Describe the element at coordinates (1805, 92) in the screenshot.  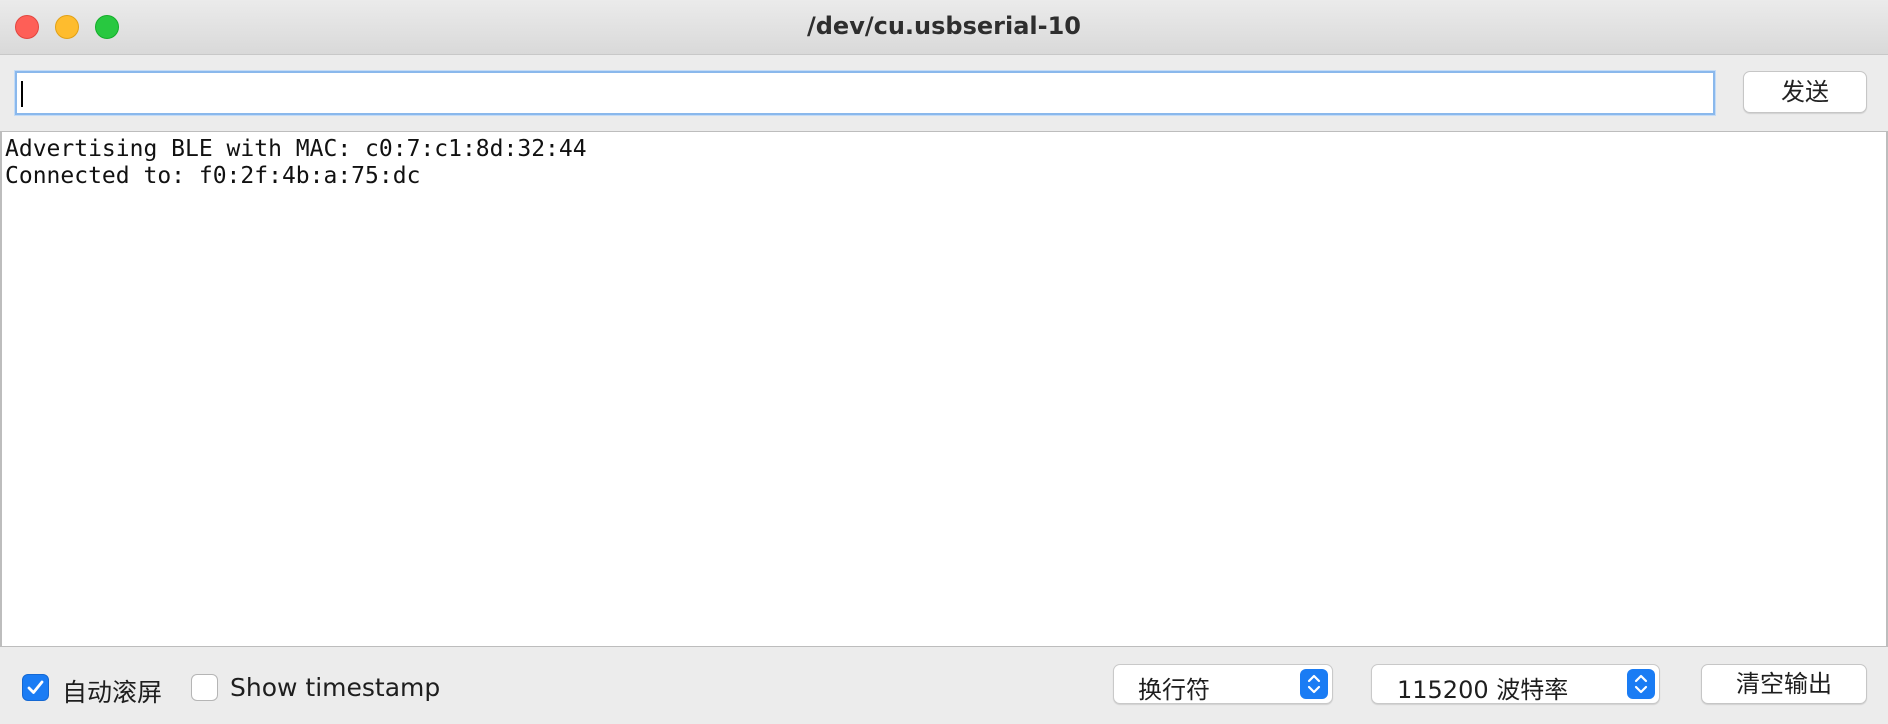
I see `send-button: 发送` at that location.